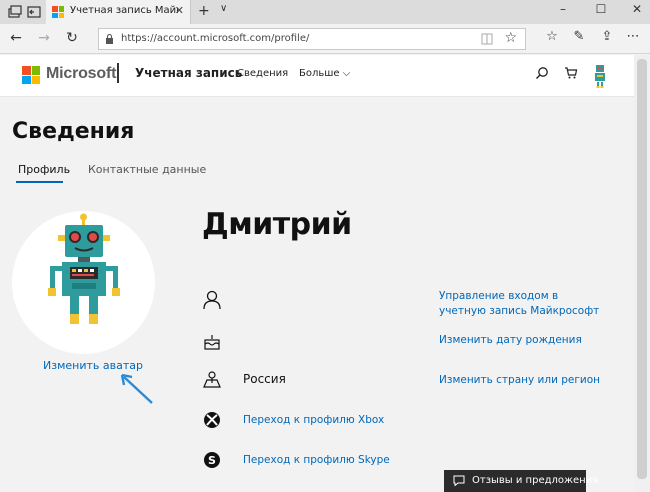 This screenshot has width=650, height=492. I want to click on search-icon, so click(542, 73).